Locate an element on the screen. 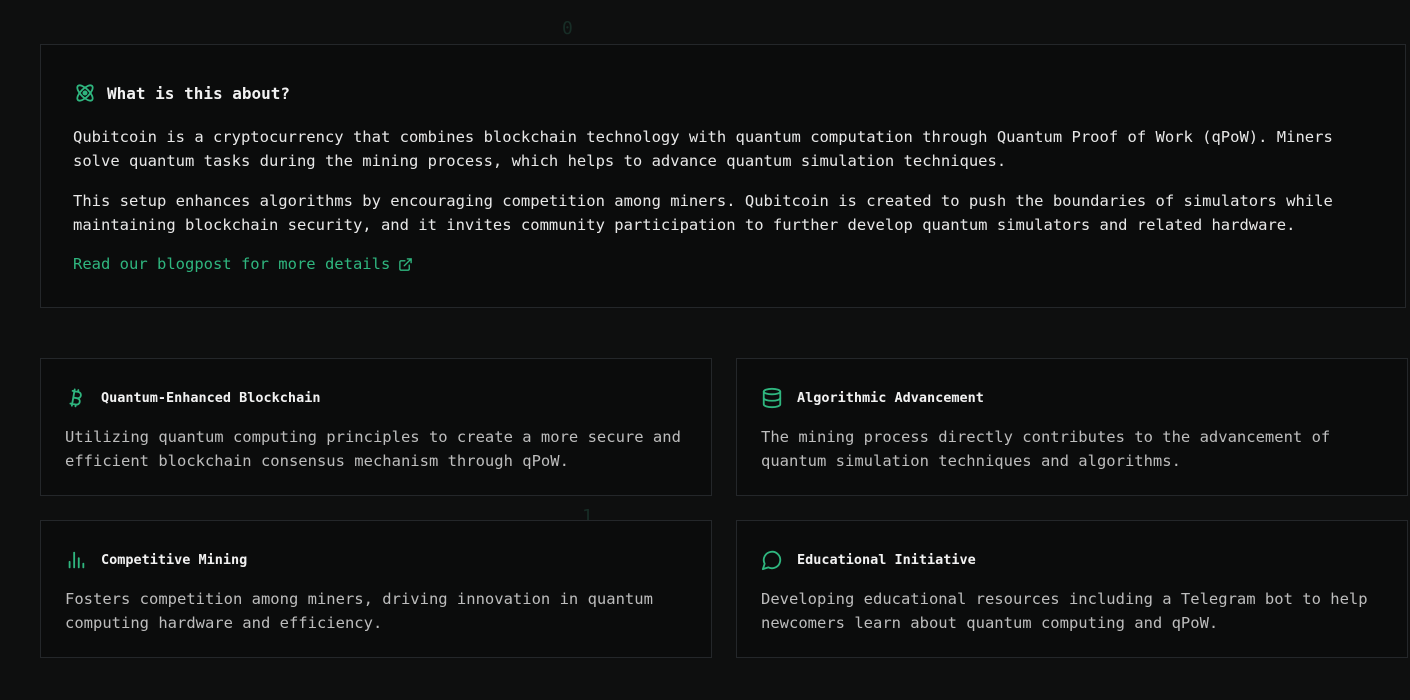  background-digit: 0 is located at coordinates (567, 28).